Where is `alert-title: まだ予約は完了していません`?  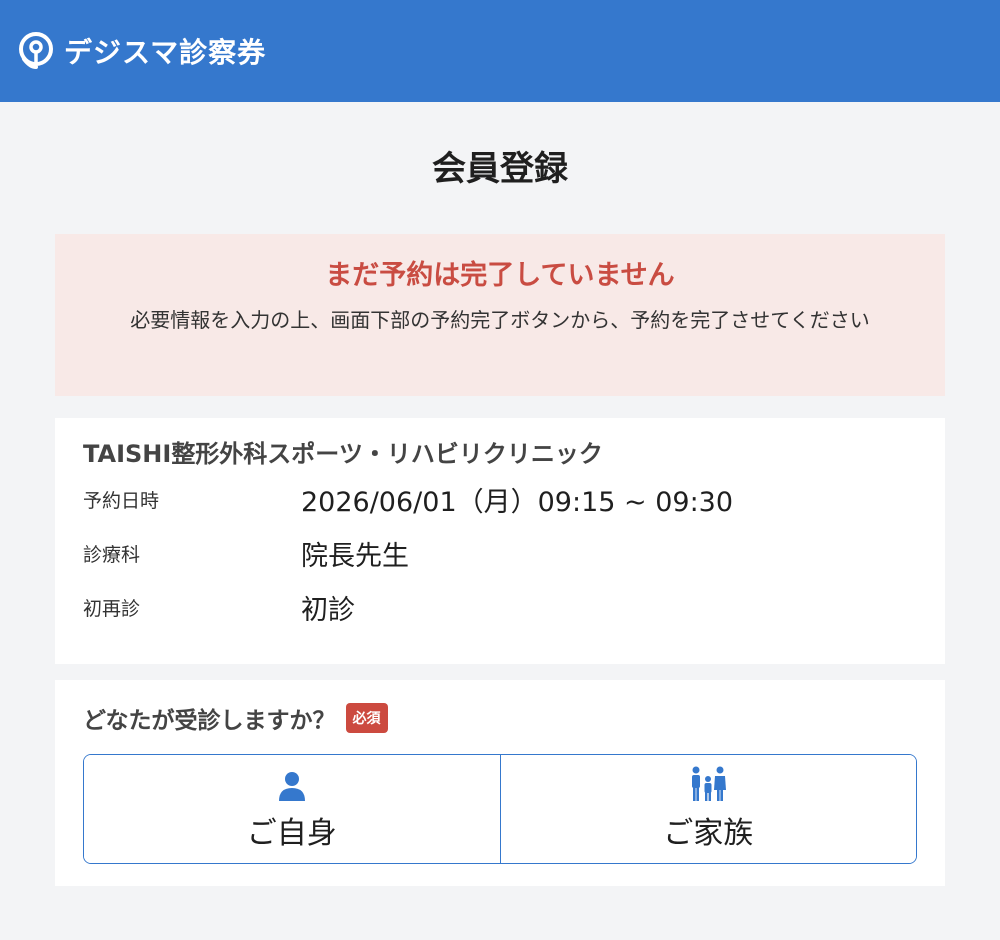
alert-title: まだ予約は完了していません is located at coordinates (500, 275).